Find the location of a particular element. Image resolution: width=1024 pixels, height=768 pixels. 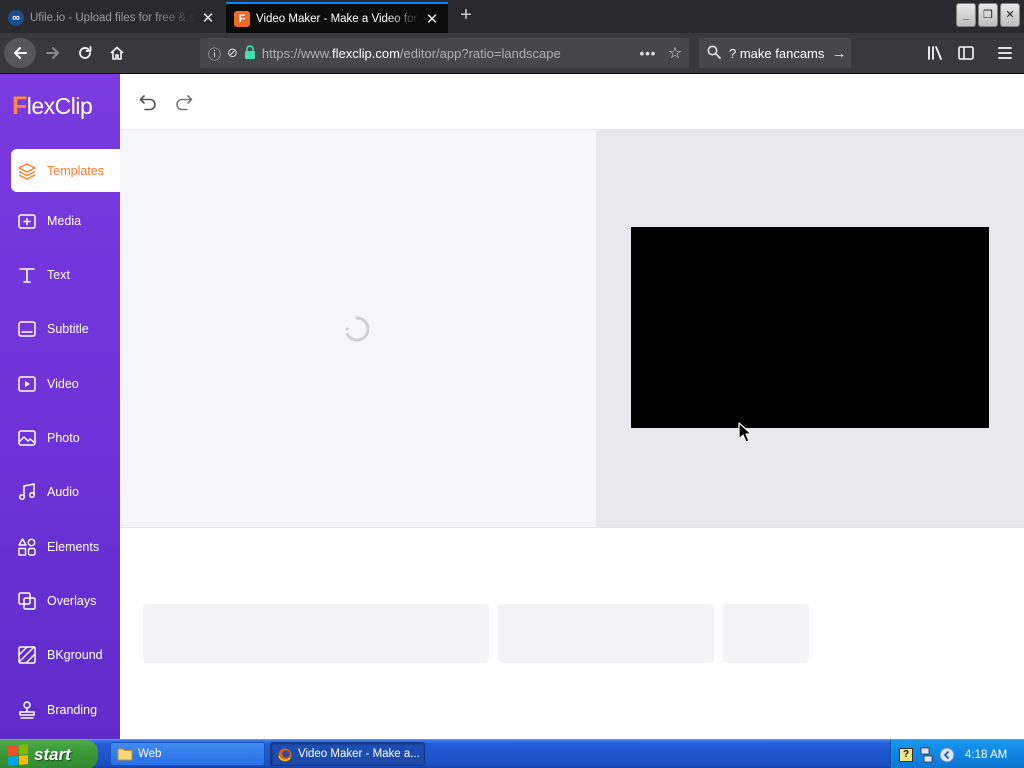

url-prefix: https://www. is located at coordinates (296, 53).